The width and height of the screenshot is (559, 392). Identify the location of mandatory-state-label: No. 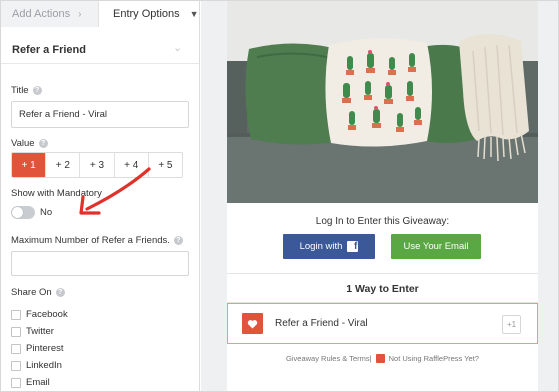
(46, 212).